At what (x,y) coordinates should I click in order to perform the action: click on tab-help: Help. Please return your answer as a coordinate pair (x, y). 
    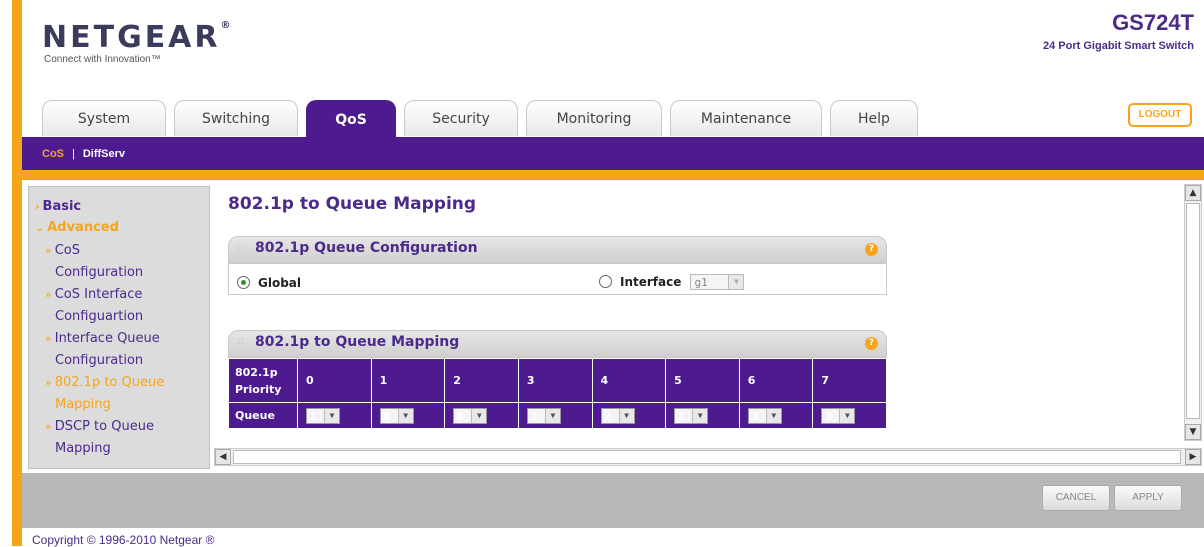
    Looking at the image, I should click on (874, 118).